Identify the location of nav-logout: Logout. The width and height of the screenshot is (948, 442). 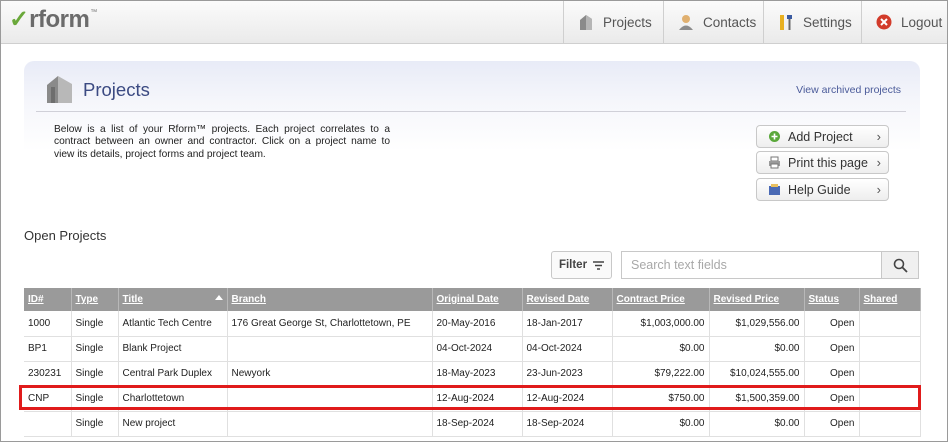
(904, 22).